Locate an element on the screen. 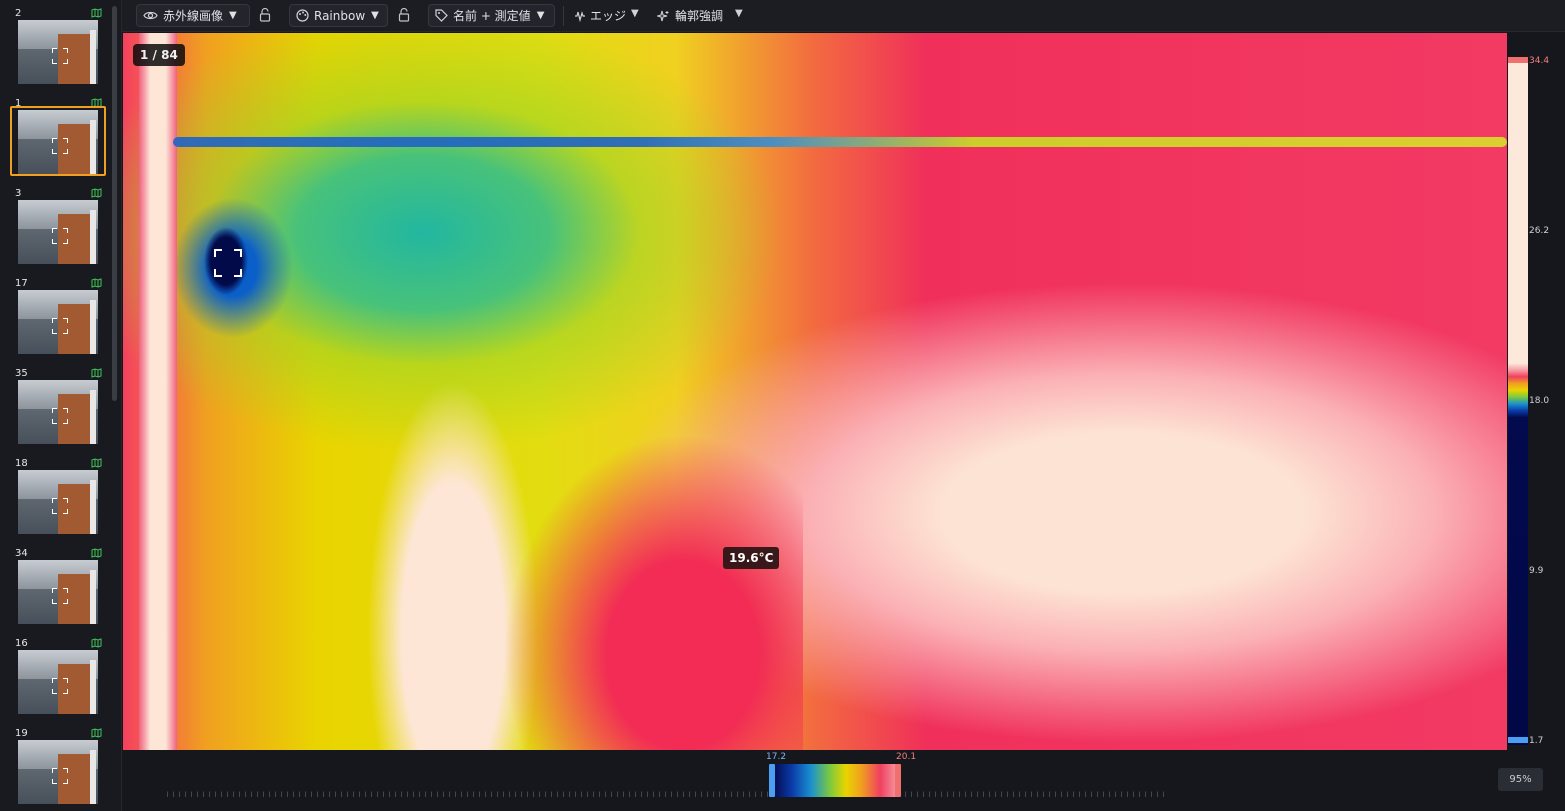 This screenshot has height=811, width=1565. eye-icon is located at coordinates (150, 15).